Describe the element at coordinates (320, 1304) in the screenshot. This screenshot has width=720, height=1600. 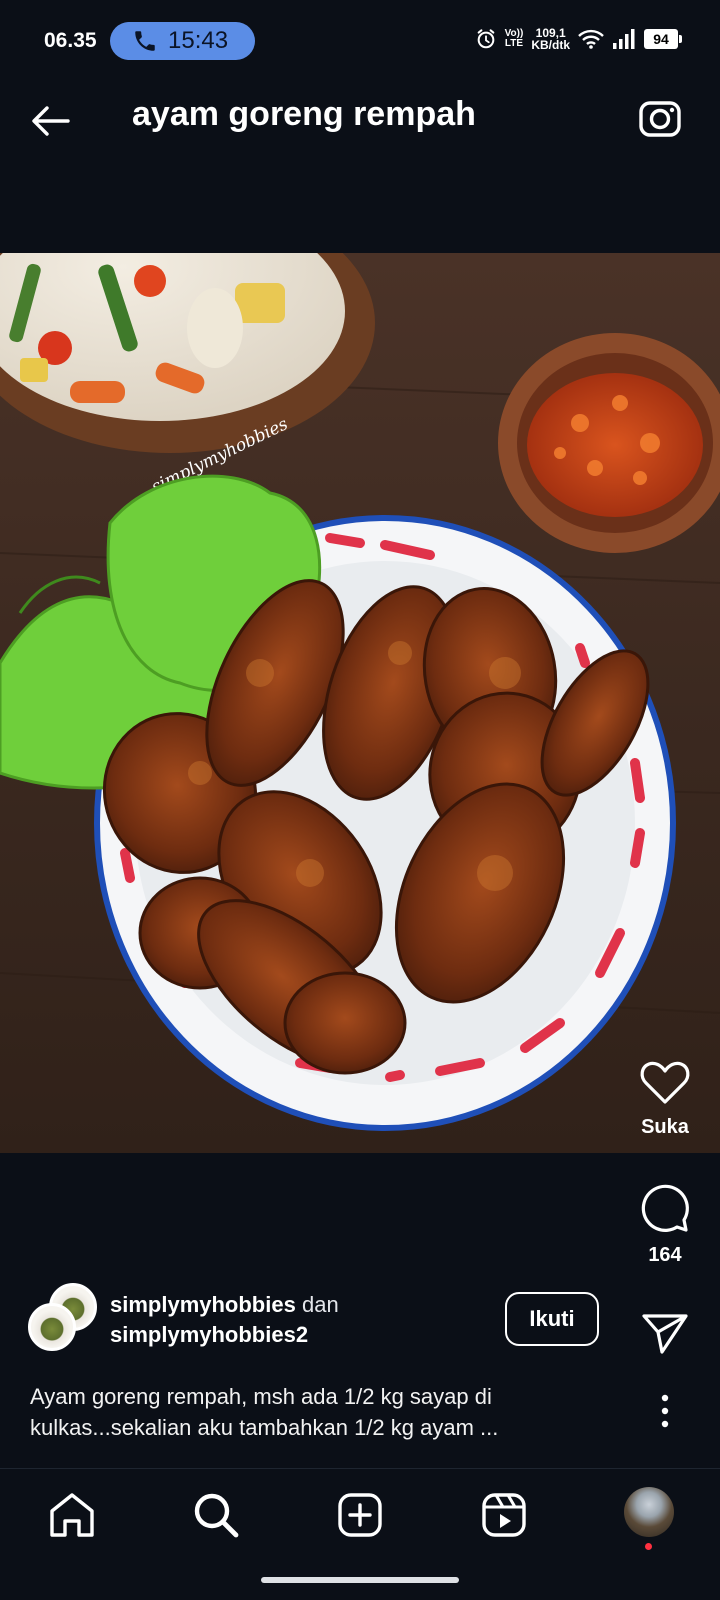
I see `author-connector: dan` at that location.